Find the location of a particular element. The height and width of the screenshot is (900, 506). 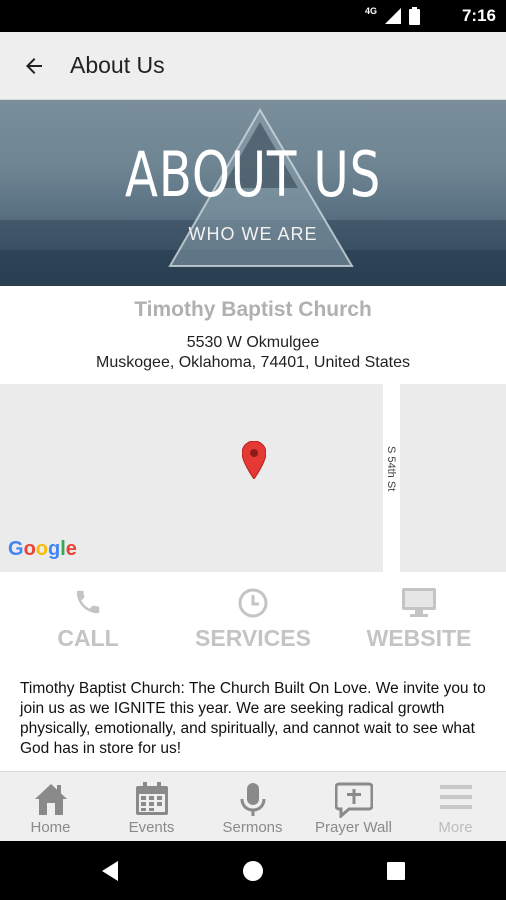

network-label: 4G is located at coordinates (370, 11).